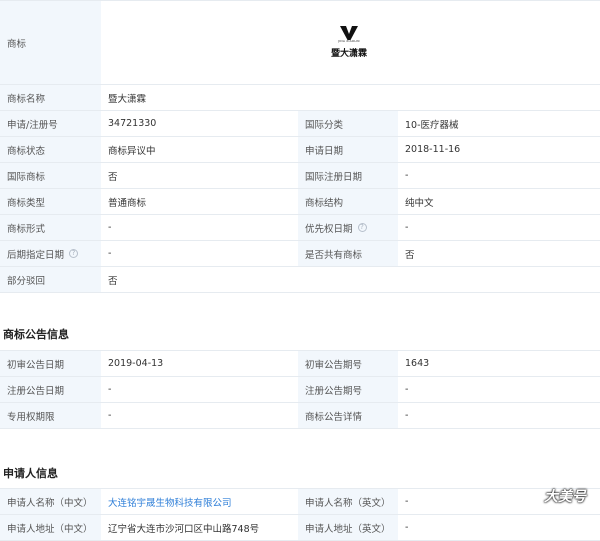 This screenshot has height=541, width=600. What do you see at coordinates (199, 227) in the screenshot?
I see `value-trademark-form: -` at bounding box center [199, 227].